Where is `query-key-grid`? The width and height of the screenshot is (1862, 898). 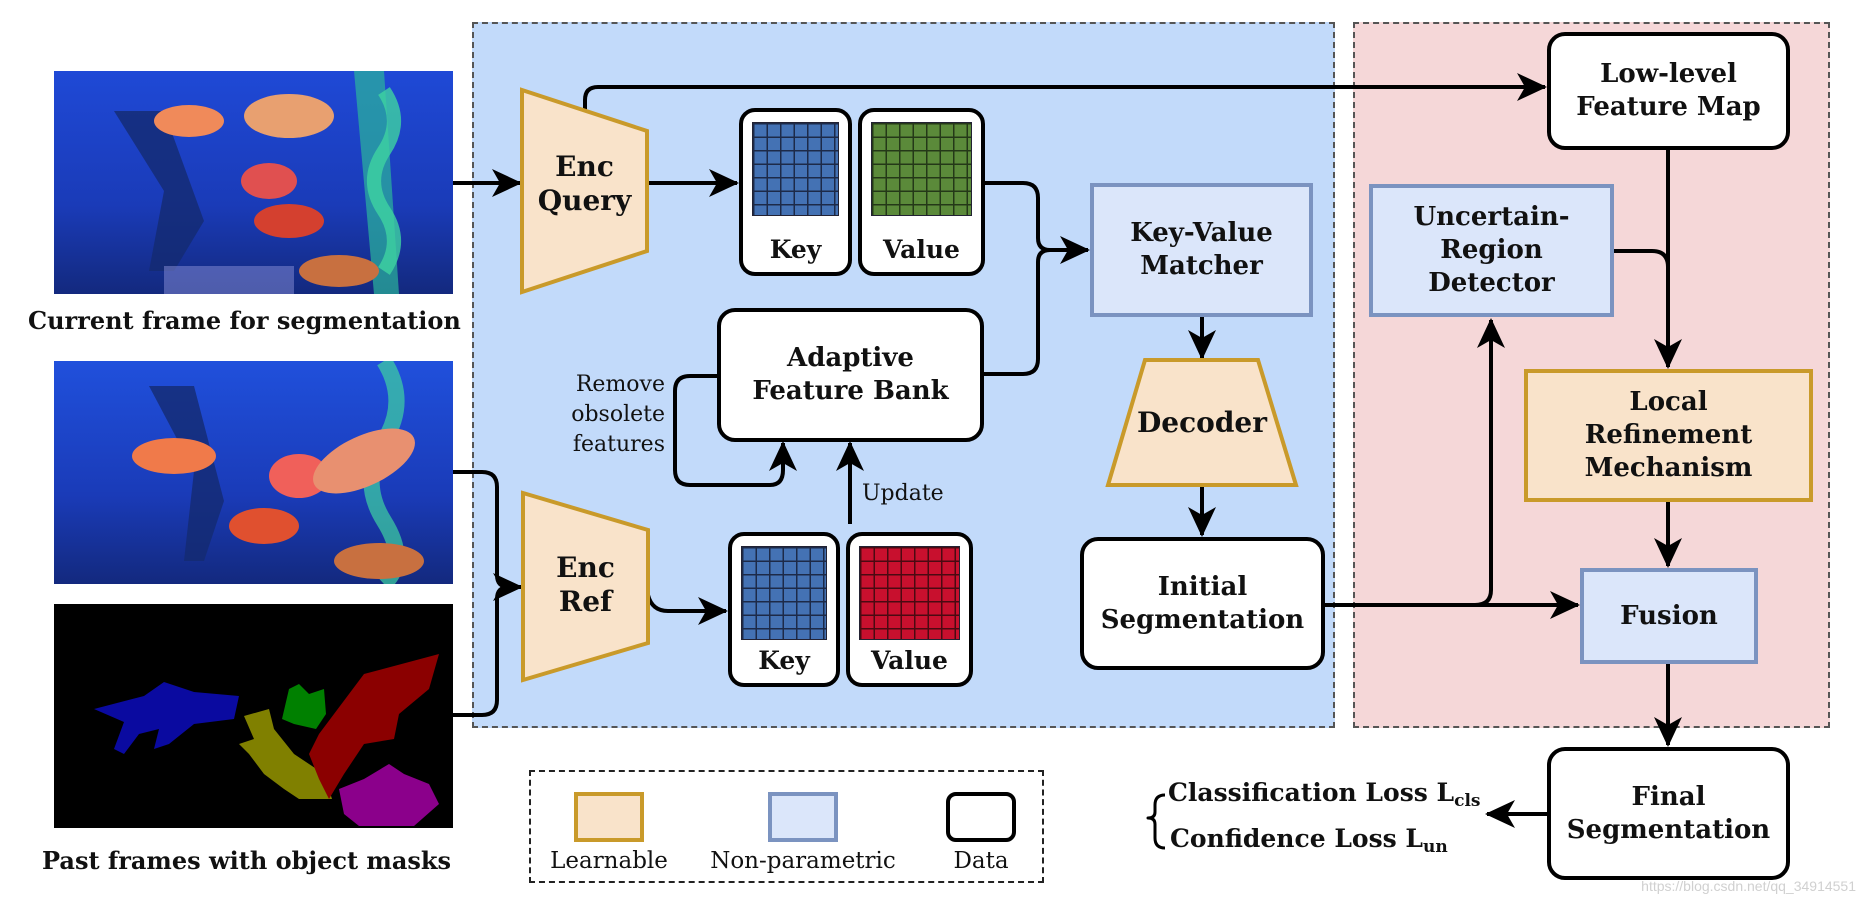
query-key-grid is located at coordinates (795, 169).